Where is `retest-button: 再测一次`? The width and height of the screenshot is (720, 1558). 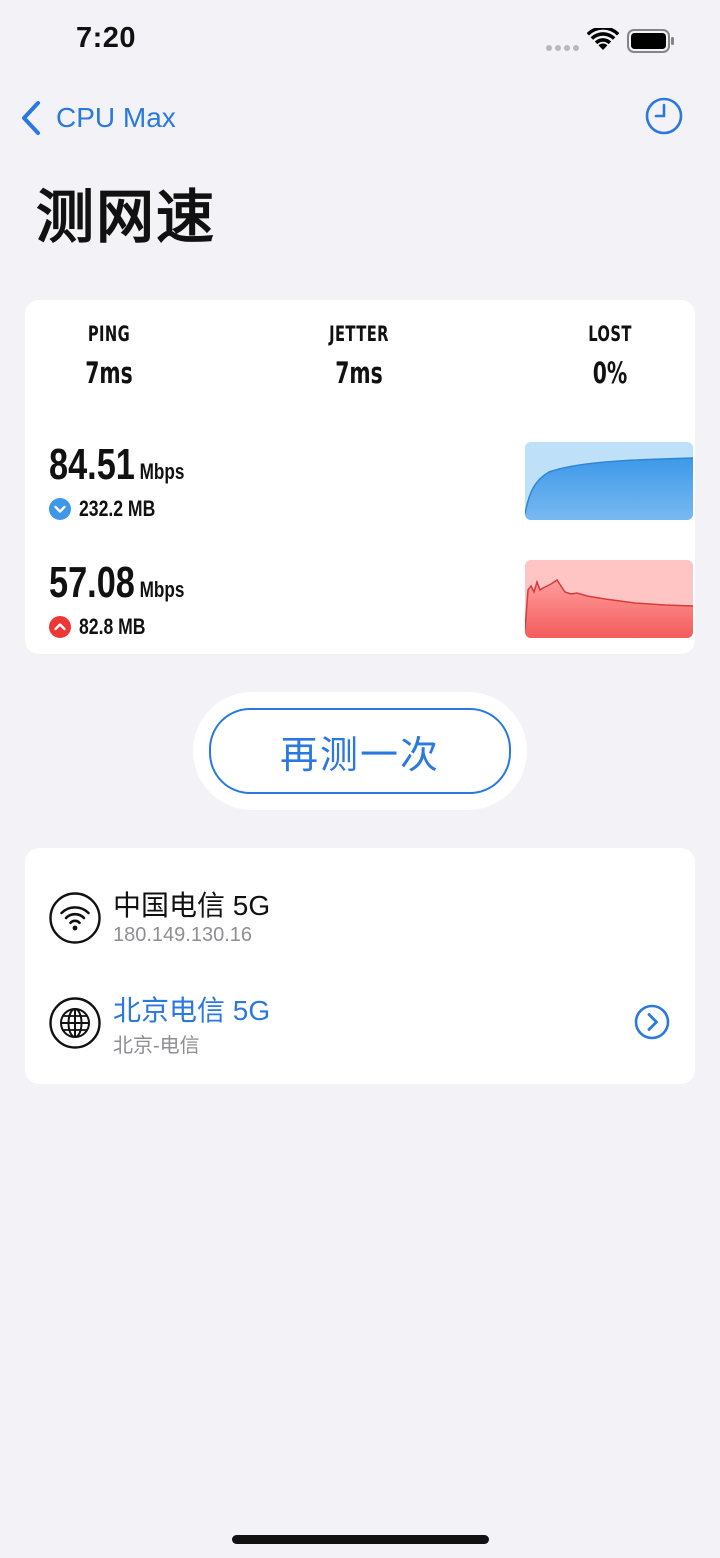 retest-button: 再测一次 is located at coordinates (360, 751).